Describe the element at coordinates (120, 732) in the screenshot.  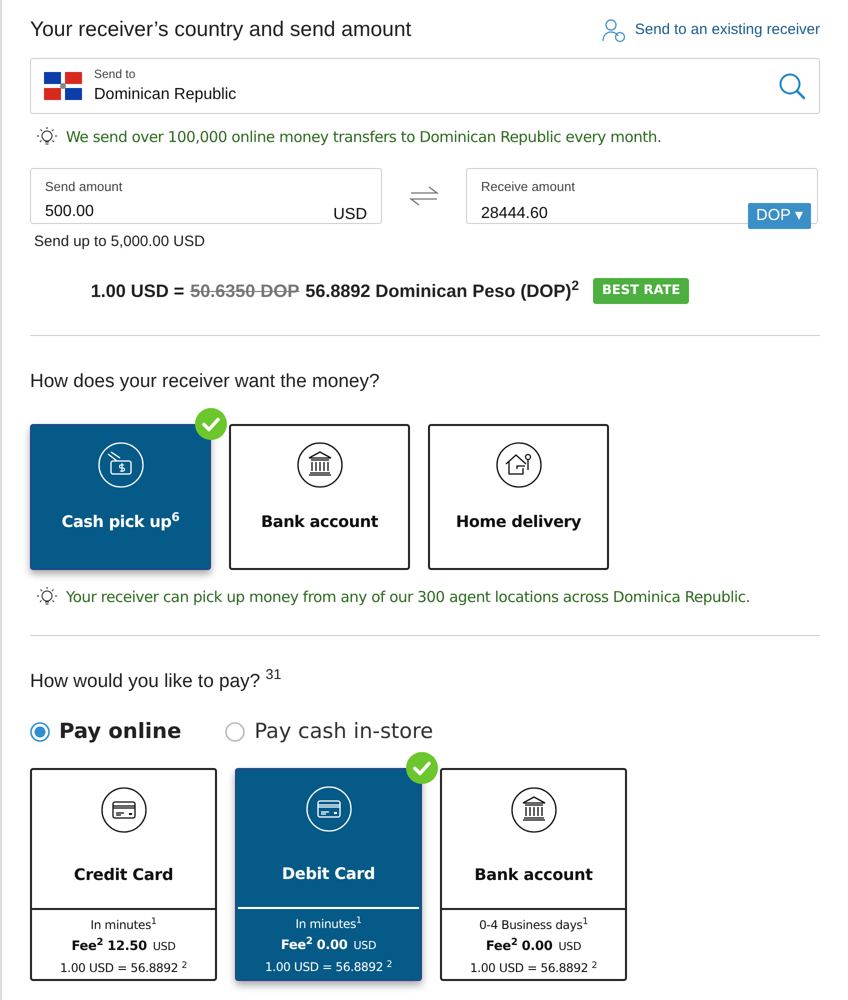
I see `radio-label: Pay online` at that location.